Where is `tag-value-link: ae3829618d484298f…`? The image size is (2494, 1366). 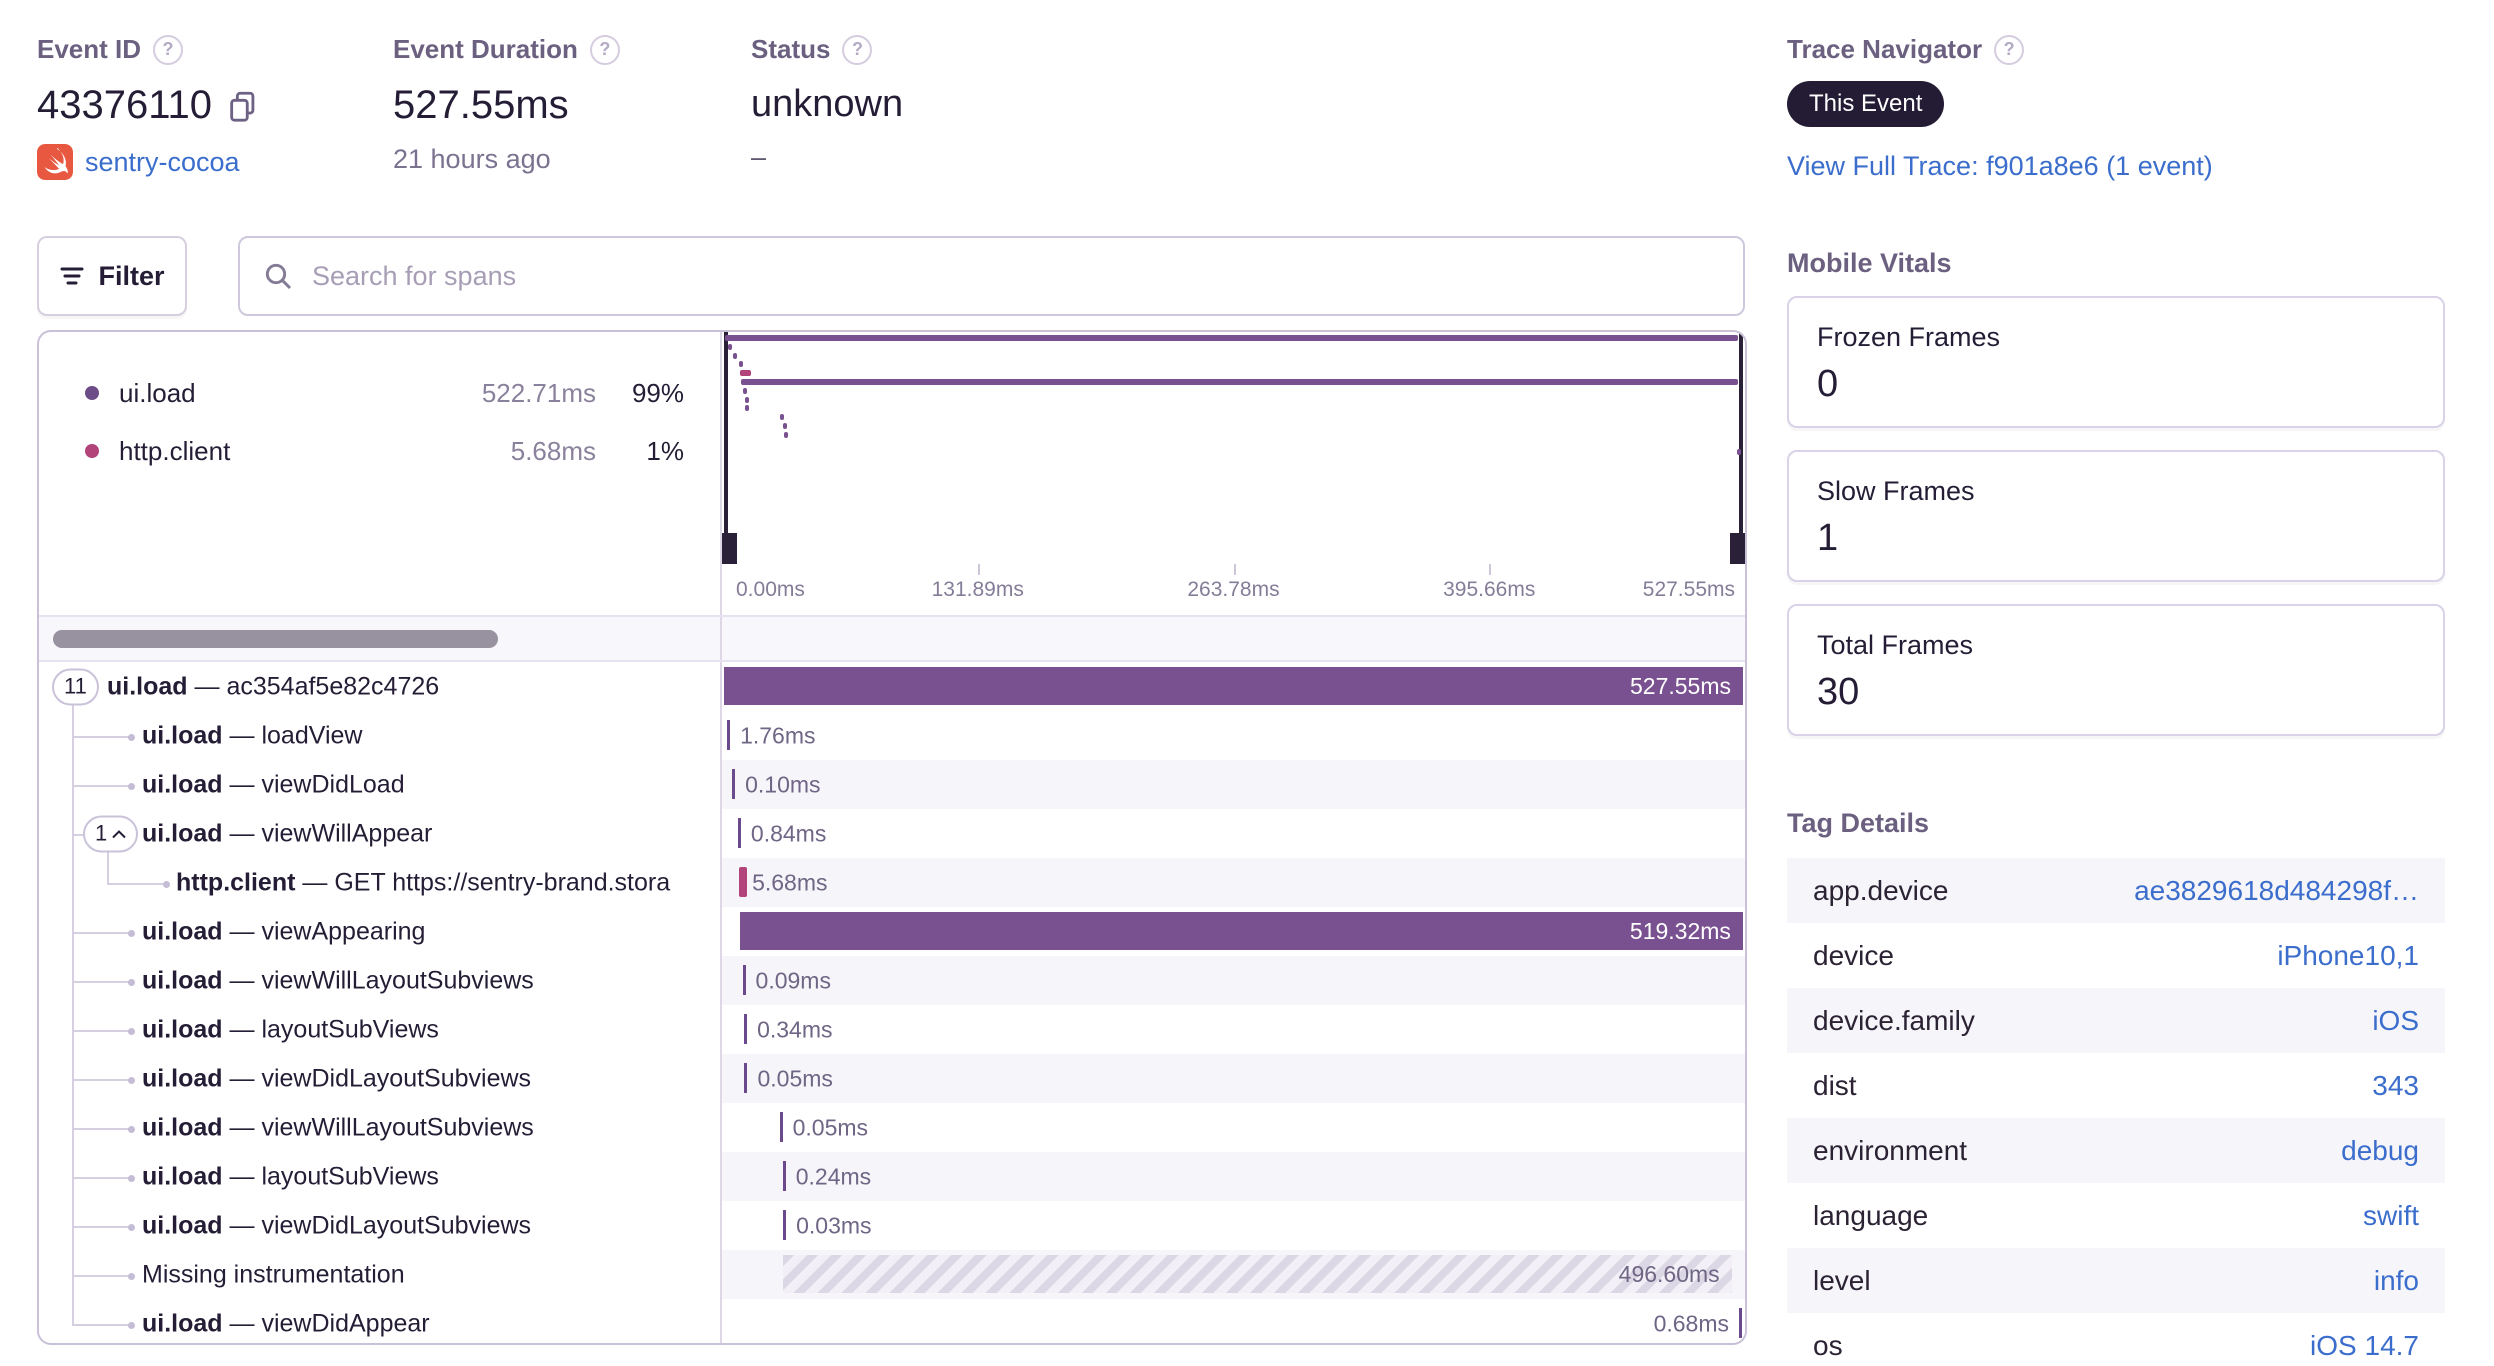 tag-value-link: ae3829618d484298f… is located at coordinates (2276, 891).